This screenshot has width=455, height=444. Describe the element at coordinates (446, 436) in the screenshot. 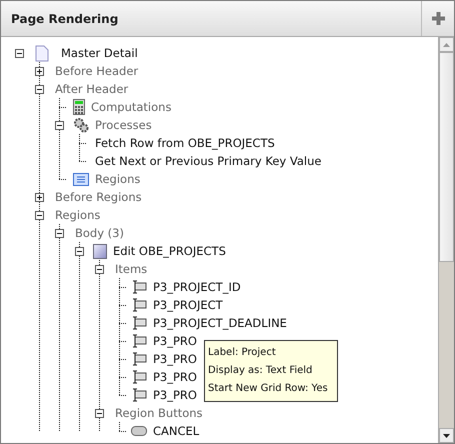

I see `down-arrow-icon` at that location.